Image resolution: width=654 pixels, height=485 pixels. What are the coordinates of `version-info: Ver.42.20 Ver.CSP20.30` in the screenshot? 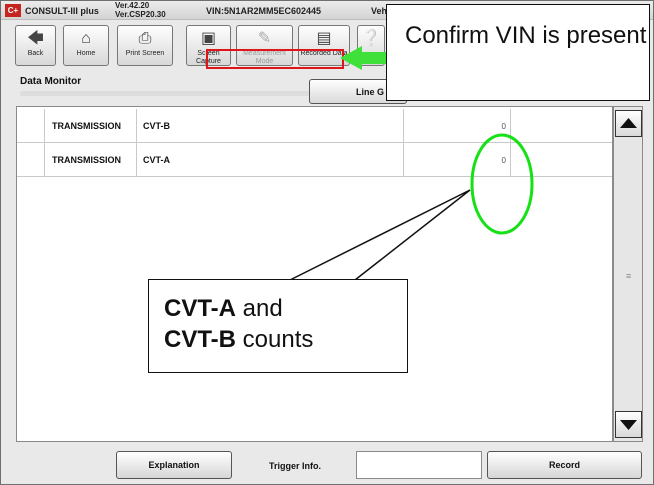 It's located at (140, 10).